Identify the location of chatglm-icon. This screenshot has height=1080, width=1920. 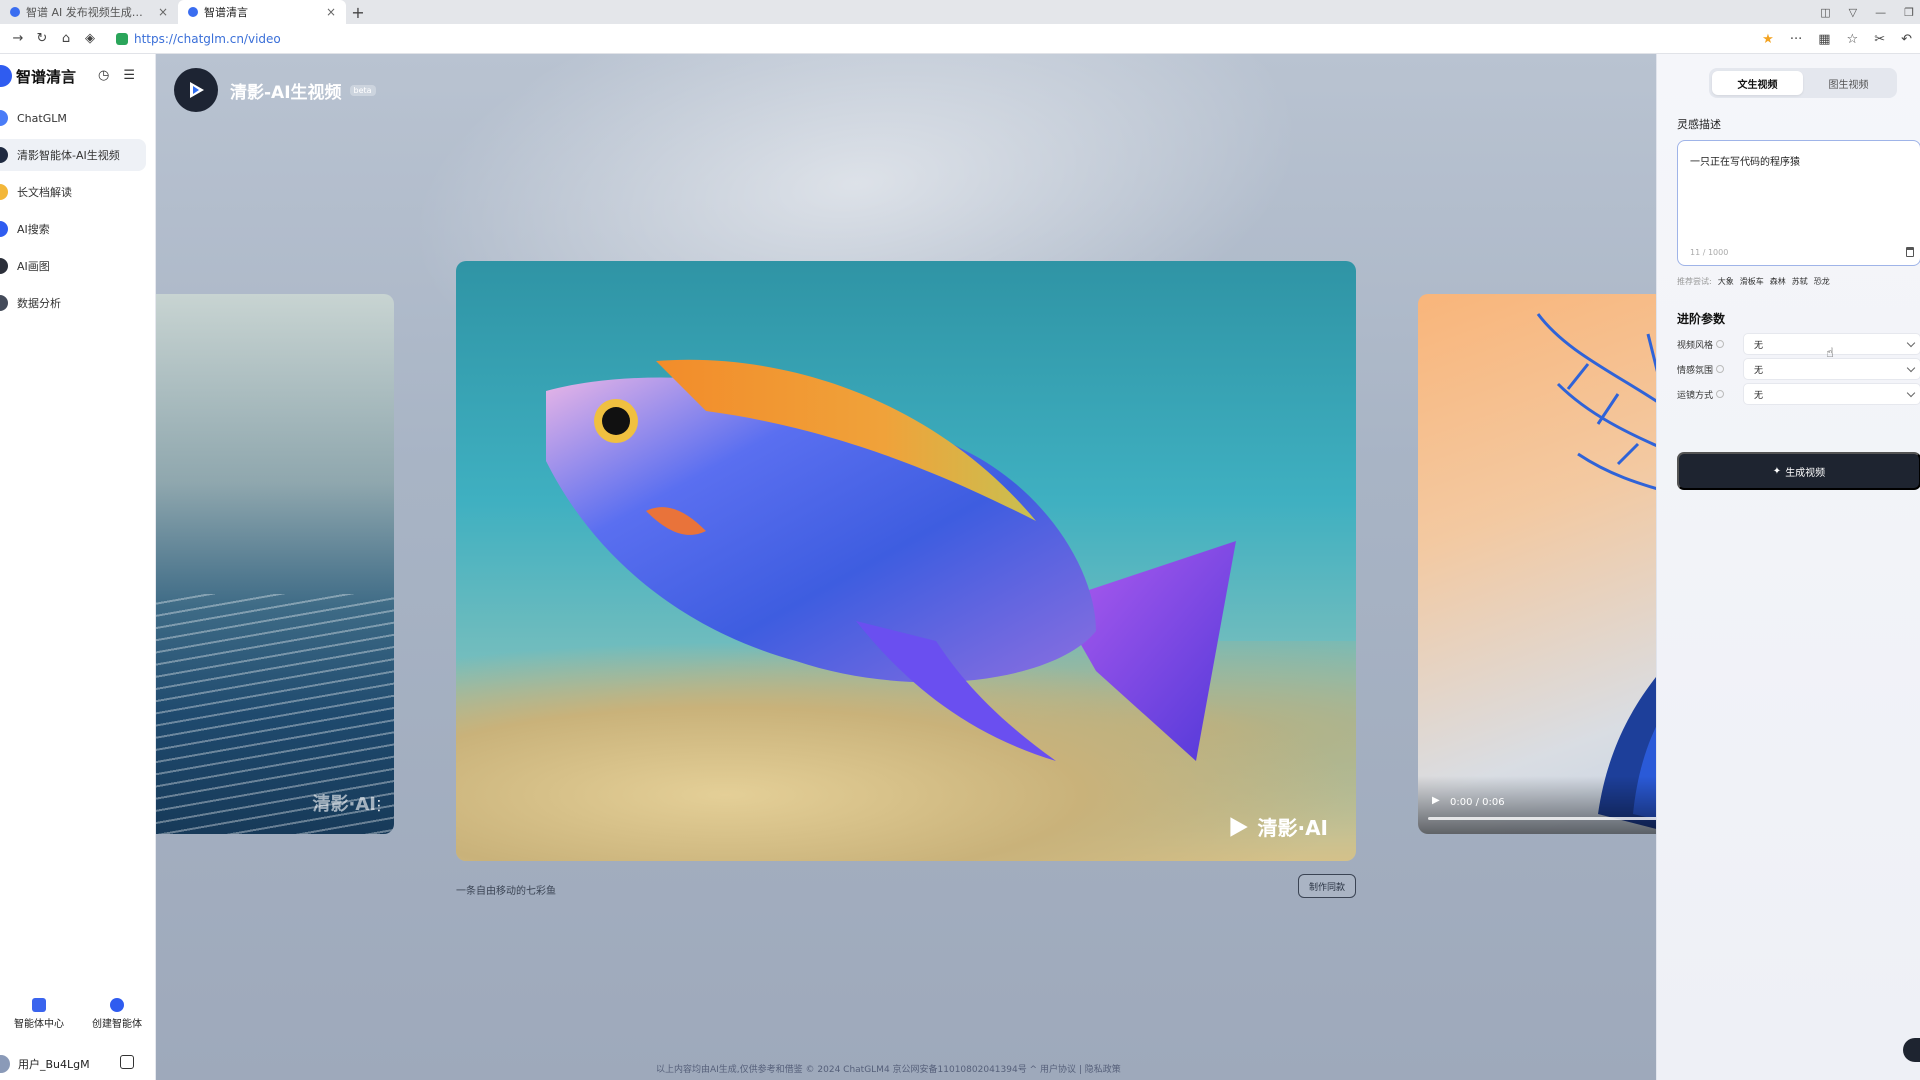
(4, 118).